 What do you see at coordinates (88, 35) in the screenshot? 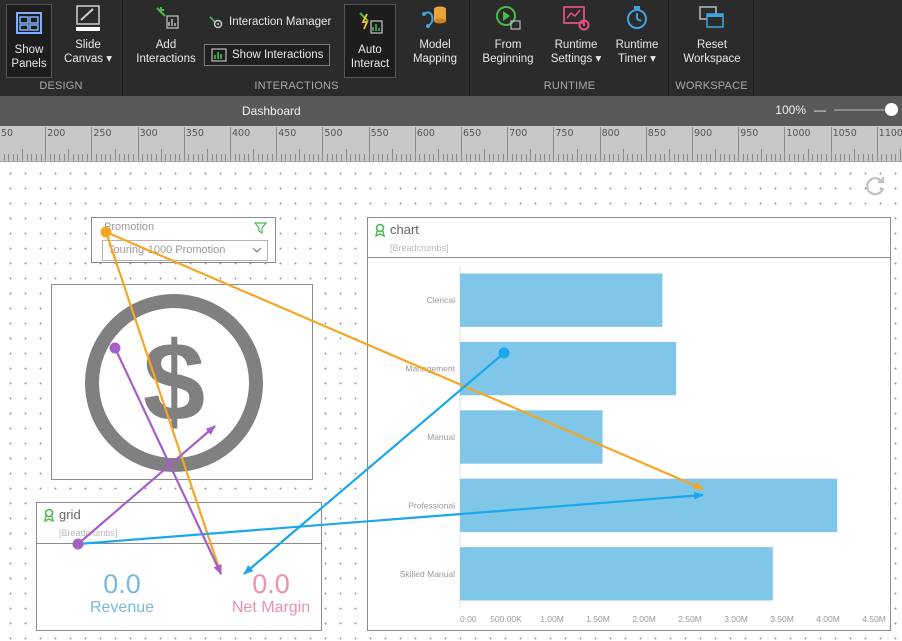
I see `slide-canvas-button: Slide Canvas ▾` at bounding box center [88, 35].